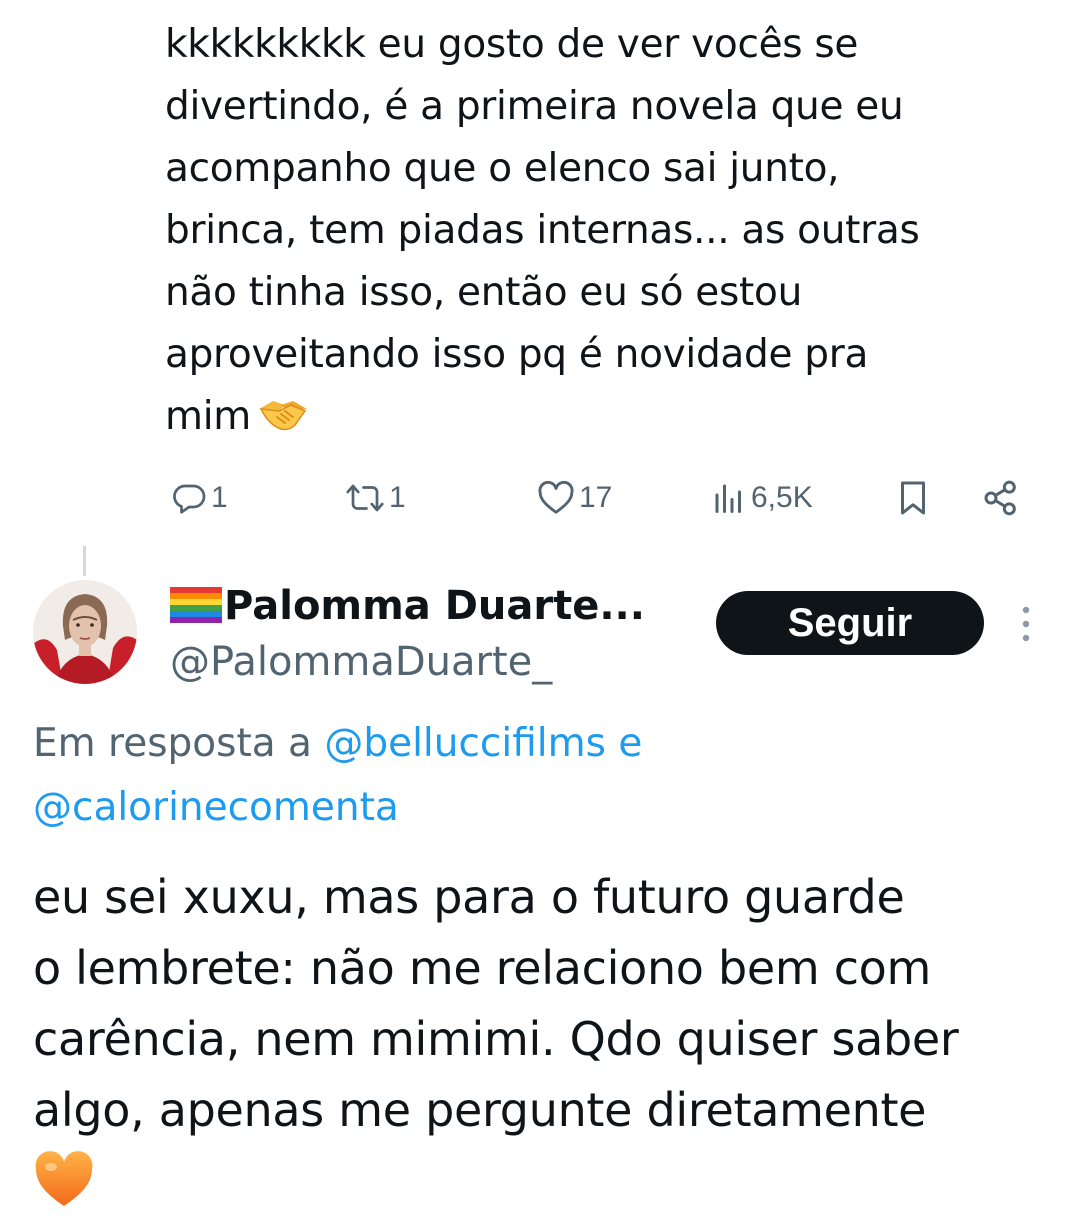 This screenshot has width=1080, height=1230. I want to click on rainbow-flag-icon, so click(196, 605).